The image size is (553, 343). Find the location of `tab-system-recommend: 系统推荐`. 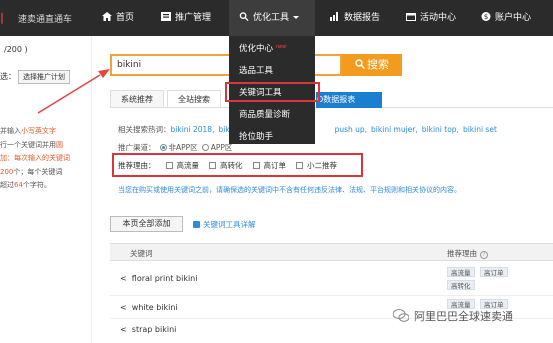

tab-system-recommend: 系统推荐 is located at coordinates (137, 99).